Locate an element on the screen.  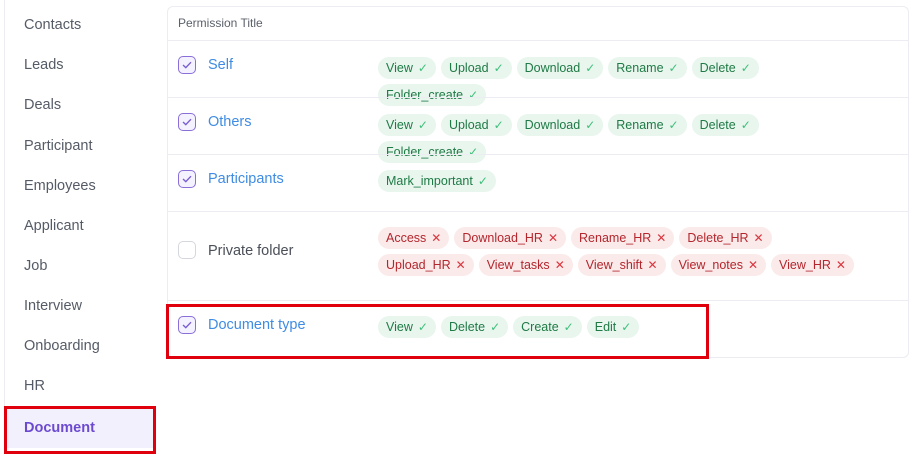
sidebar-item-participant: Participant is located at coordinates (80, 146).